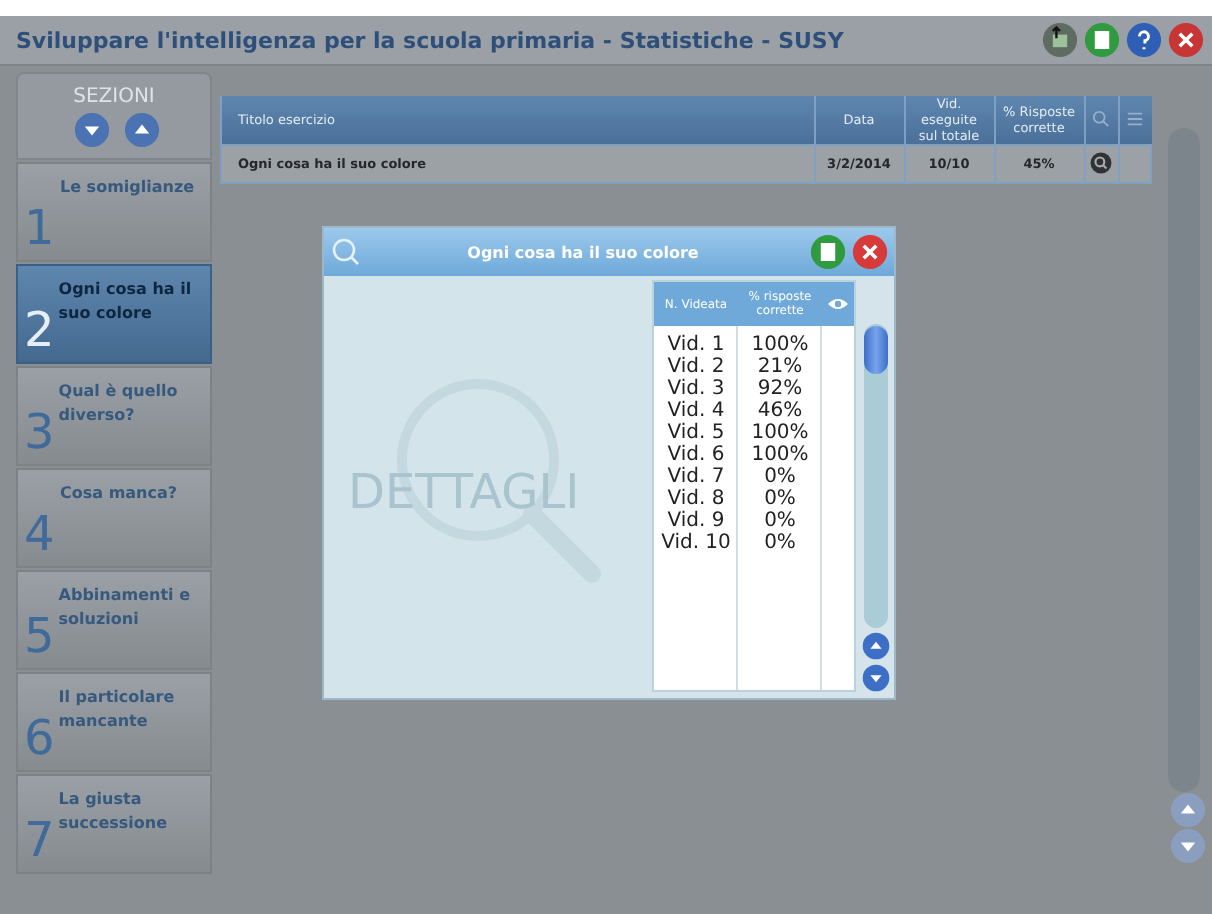  What do you see at coordinates (780, 411) in the screenshot?
I see `table-cell-text: 46%` at bounding box center [780, 411].